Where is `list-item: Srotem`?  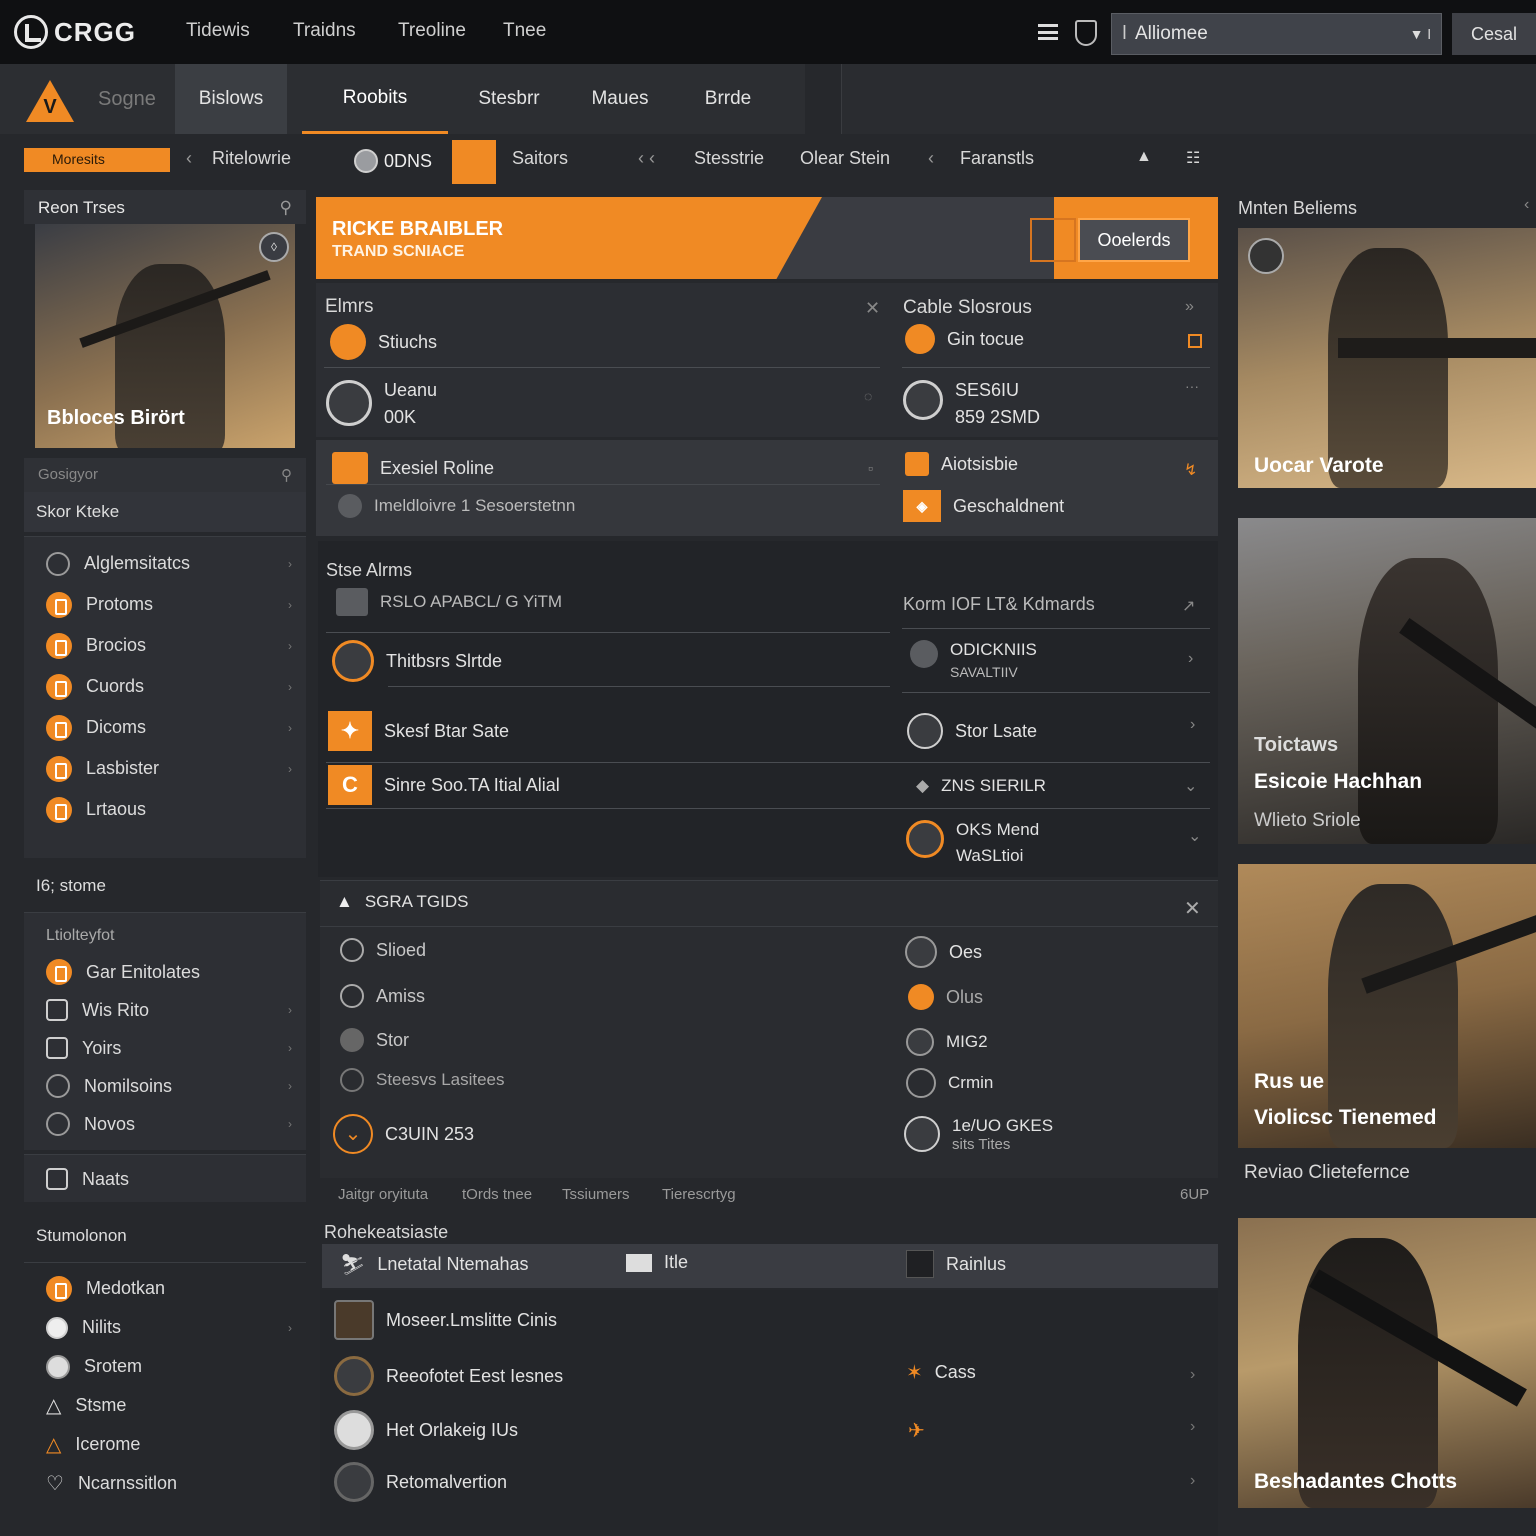
list-item: Srotem is located at coordinates (165, 1366).